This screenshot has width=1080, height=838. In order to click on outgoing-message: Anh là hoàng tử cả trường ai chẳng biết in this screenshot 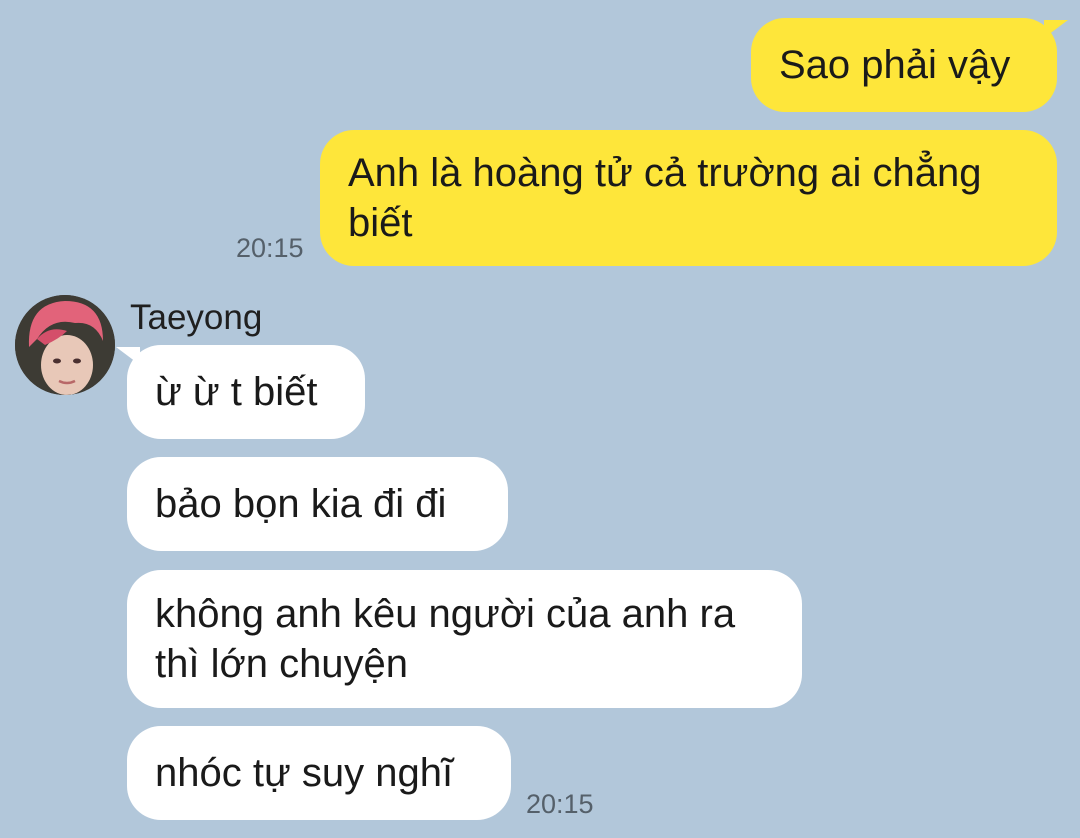, I will do `click(688, 198)`.